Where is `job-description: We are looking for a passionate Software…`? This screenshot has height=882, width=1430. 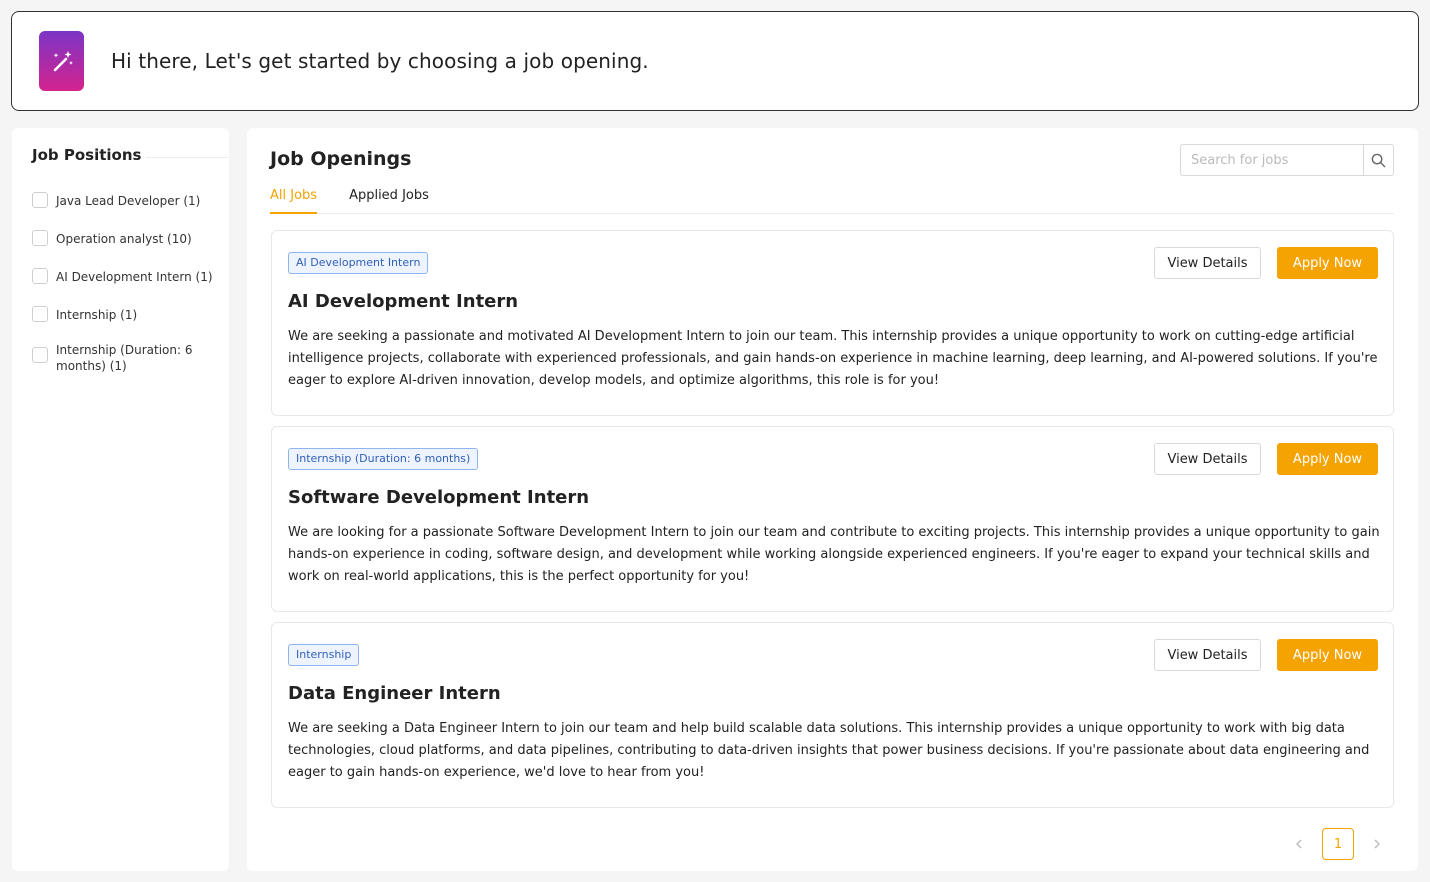 job-description: We are looking for a passionate Software… is located at coordinates (834, 554).